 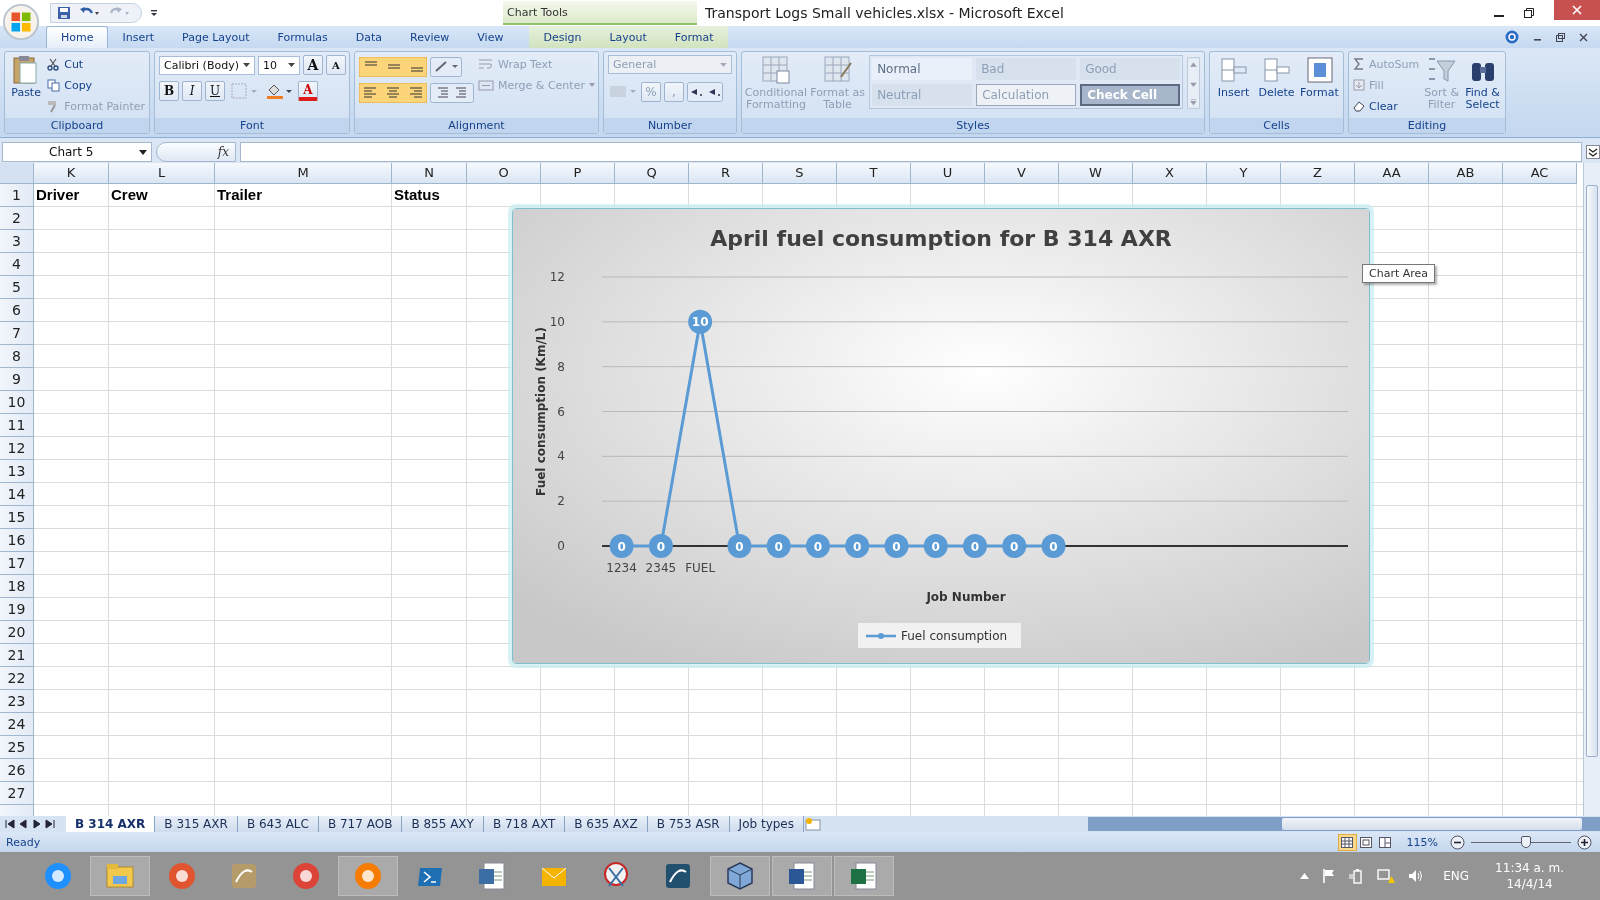 What do you see at coordinates (154, 13) in the screenshot?
I see `customize-arrow-icon` at bounding box center [154, 13].